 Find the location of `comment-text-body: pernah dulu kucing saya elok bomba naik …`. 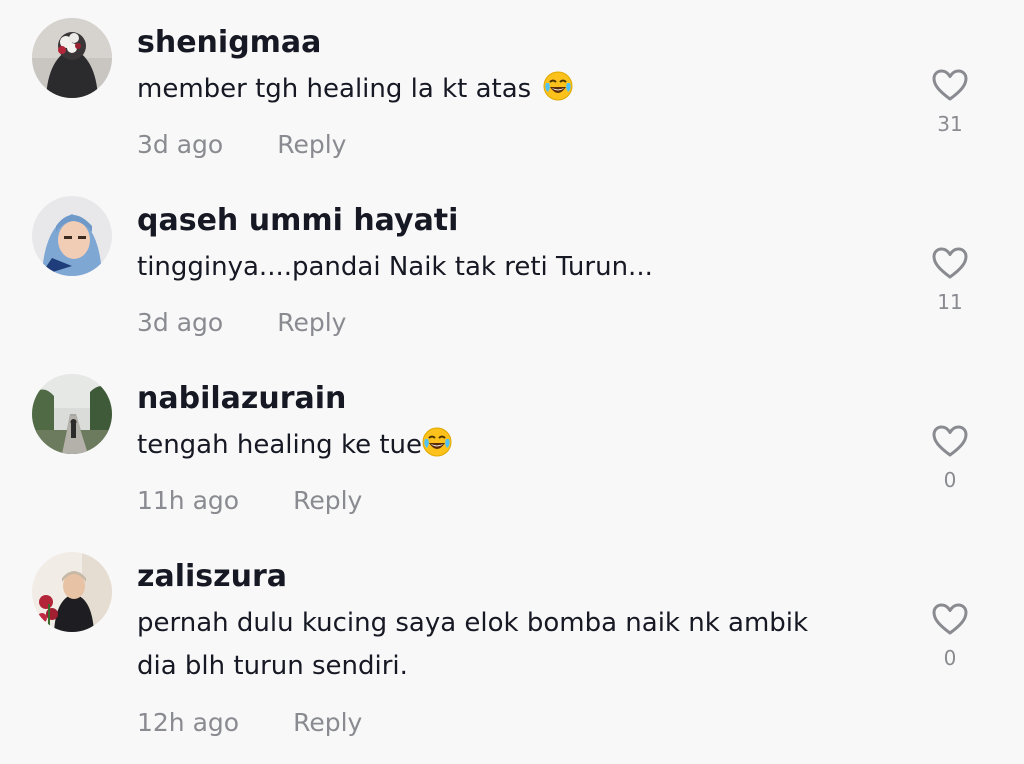

comment-text-body: pernah dulu kucing saya elok bomba naik … is located at coordinates (473, 644).